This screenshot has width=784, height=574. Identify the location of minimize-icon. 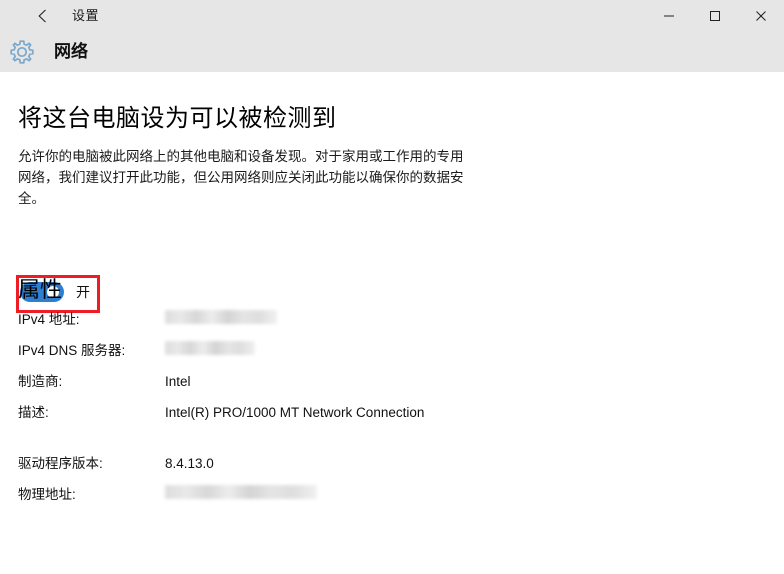
(669, 16).